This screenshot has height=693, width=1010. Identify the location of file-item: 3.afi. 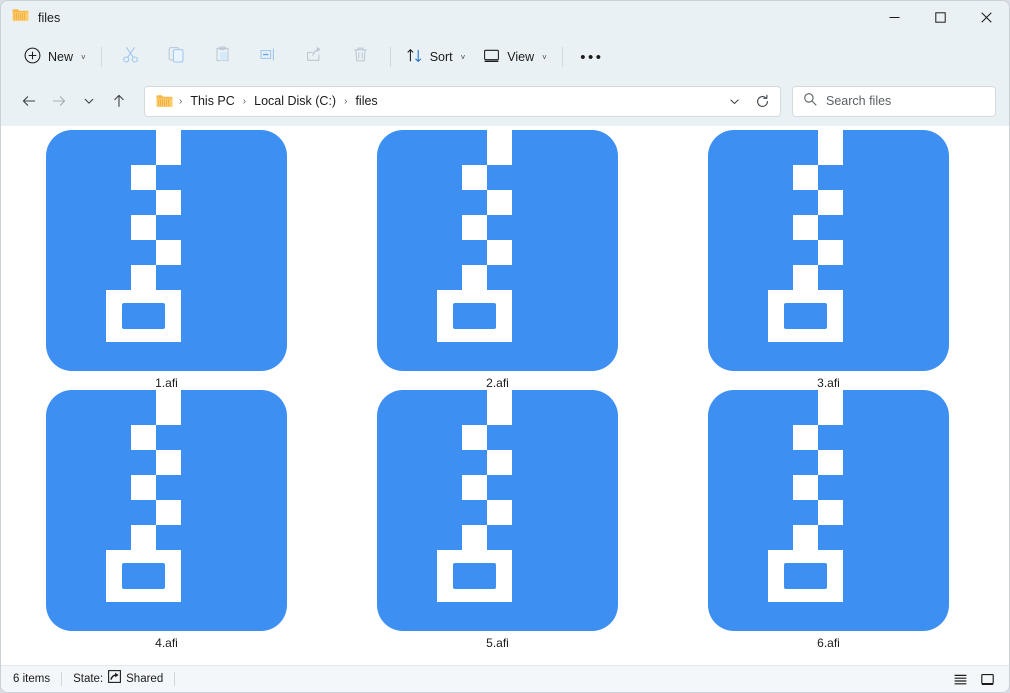
(828, 260).